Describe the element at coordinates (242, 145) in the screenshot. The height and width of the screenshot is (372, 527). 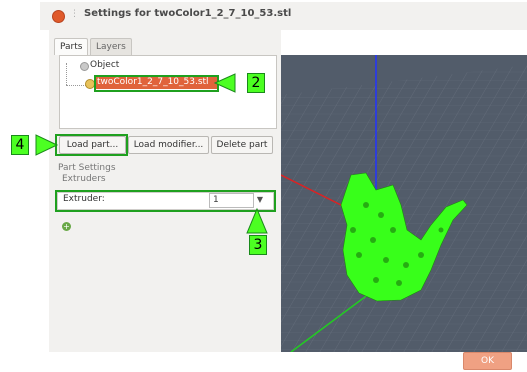
I see `delete-part-button: Delete part` at that location.